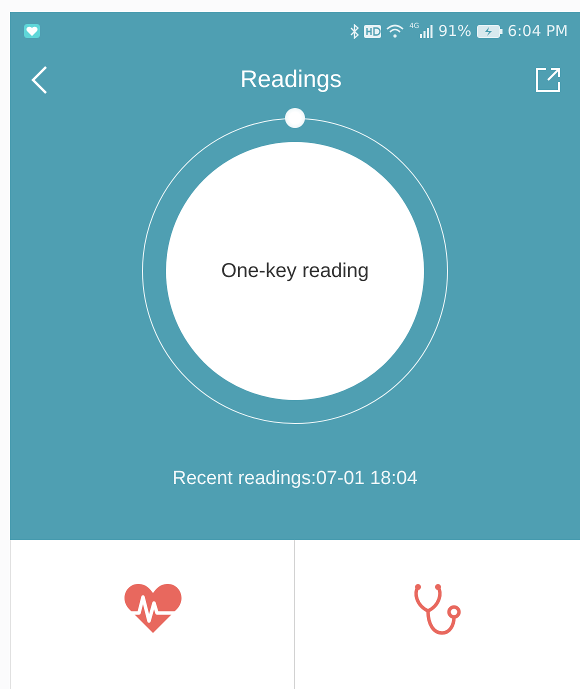 Image resolution: width=580 pixels, height=689 pixels. What do you see at coordinates (373, 31) in the screenshot?
I see `hd-icon` at bounding box center [373, 31].